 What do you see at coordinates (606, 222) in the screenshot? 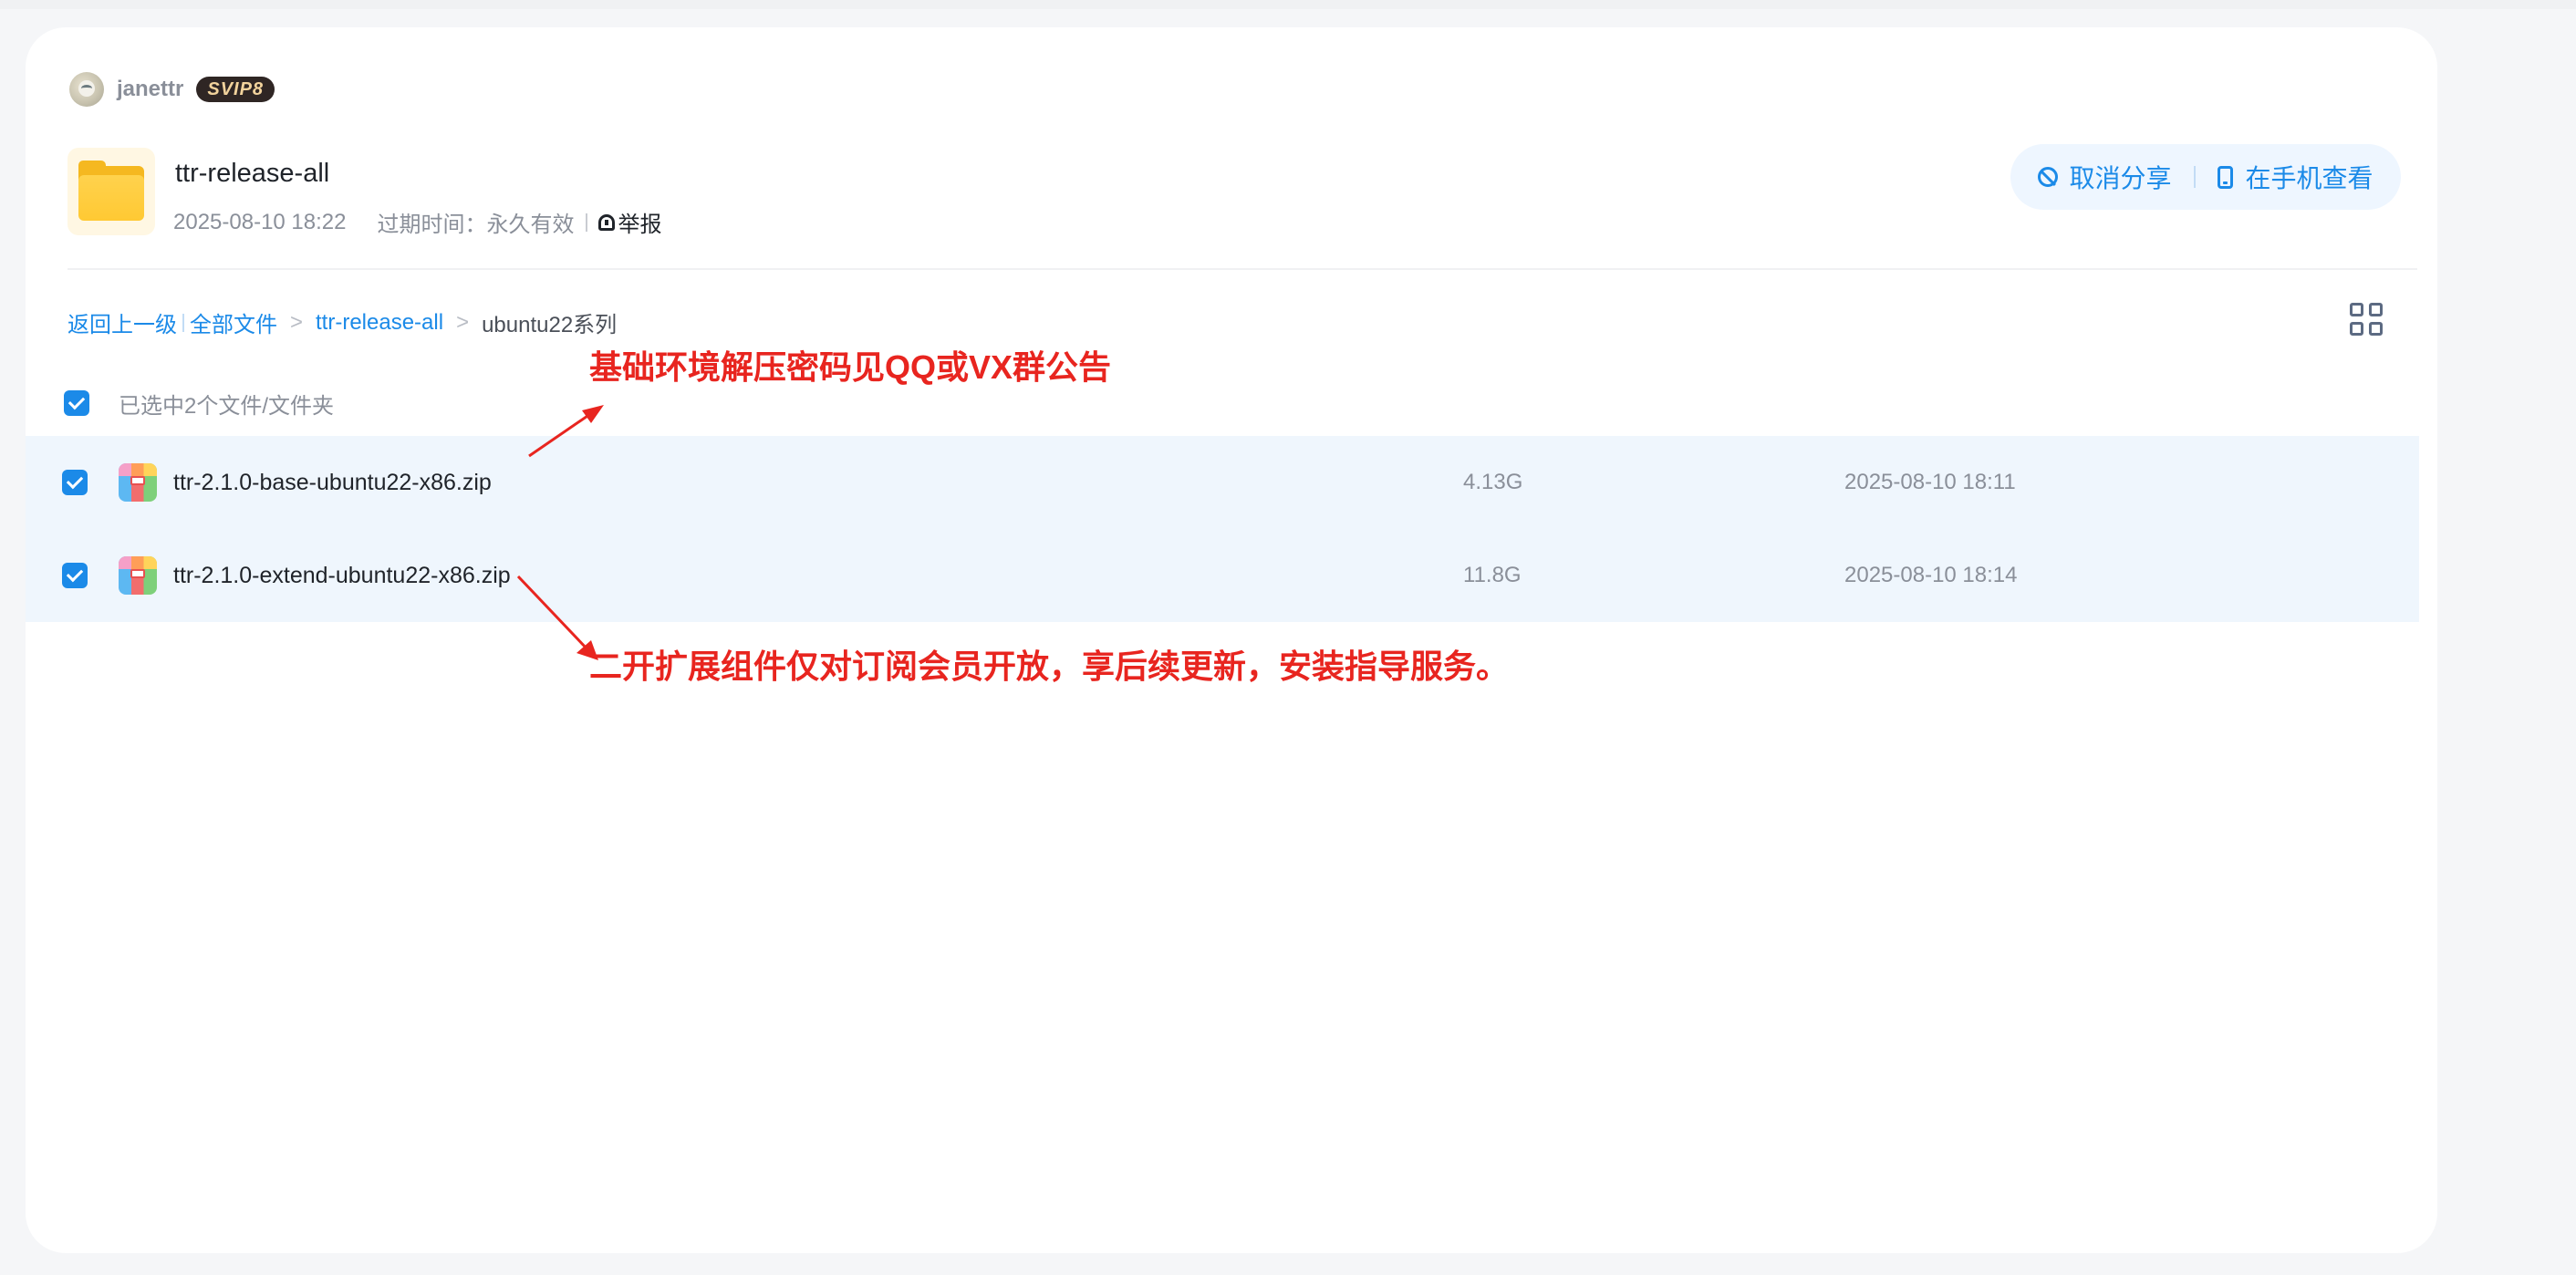
I see `alarm-icon` at bounding box center [606, 222].